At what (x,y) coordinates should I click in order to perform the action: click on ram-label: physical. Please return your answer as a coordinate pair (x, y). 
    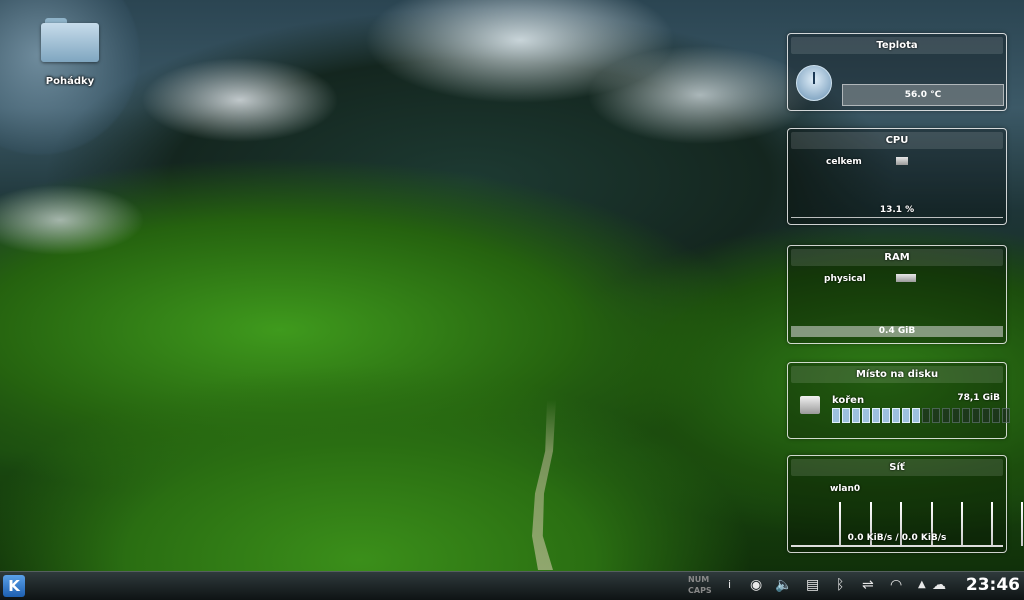
    Looking at the image, I should click on (845, 279).